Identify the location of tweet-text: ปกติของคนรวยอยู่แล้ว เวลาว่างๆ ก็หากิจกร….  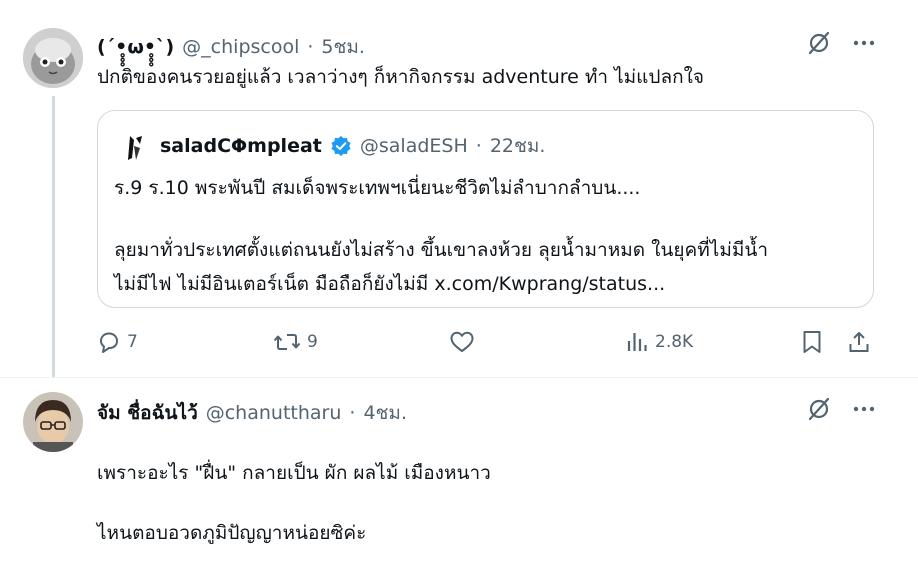
(401, 77).